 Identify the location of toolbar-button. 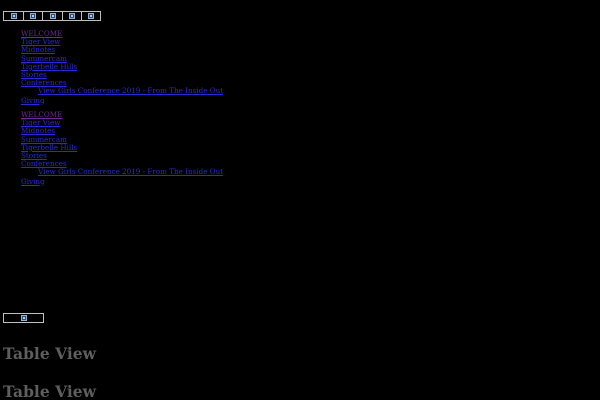
(23, 318).